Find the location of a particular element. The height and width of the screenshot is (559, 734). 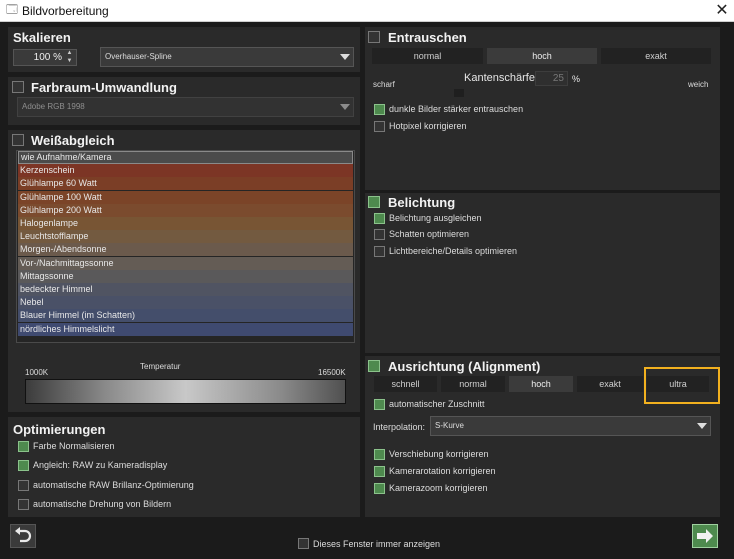

wb-list-item: Blauer Himmel (im Schatten) is located at coordinates (185, 316).